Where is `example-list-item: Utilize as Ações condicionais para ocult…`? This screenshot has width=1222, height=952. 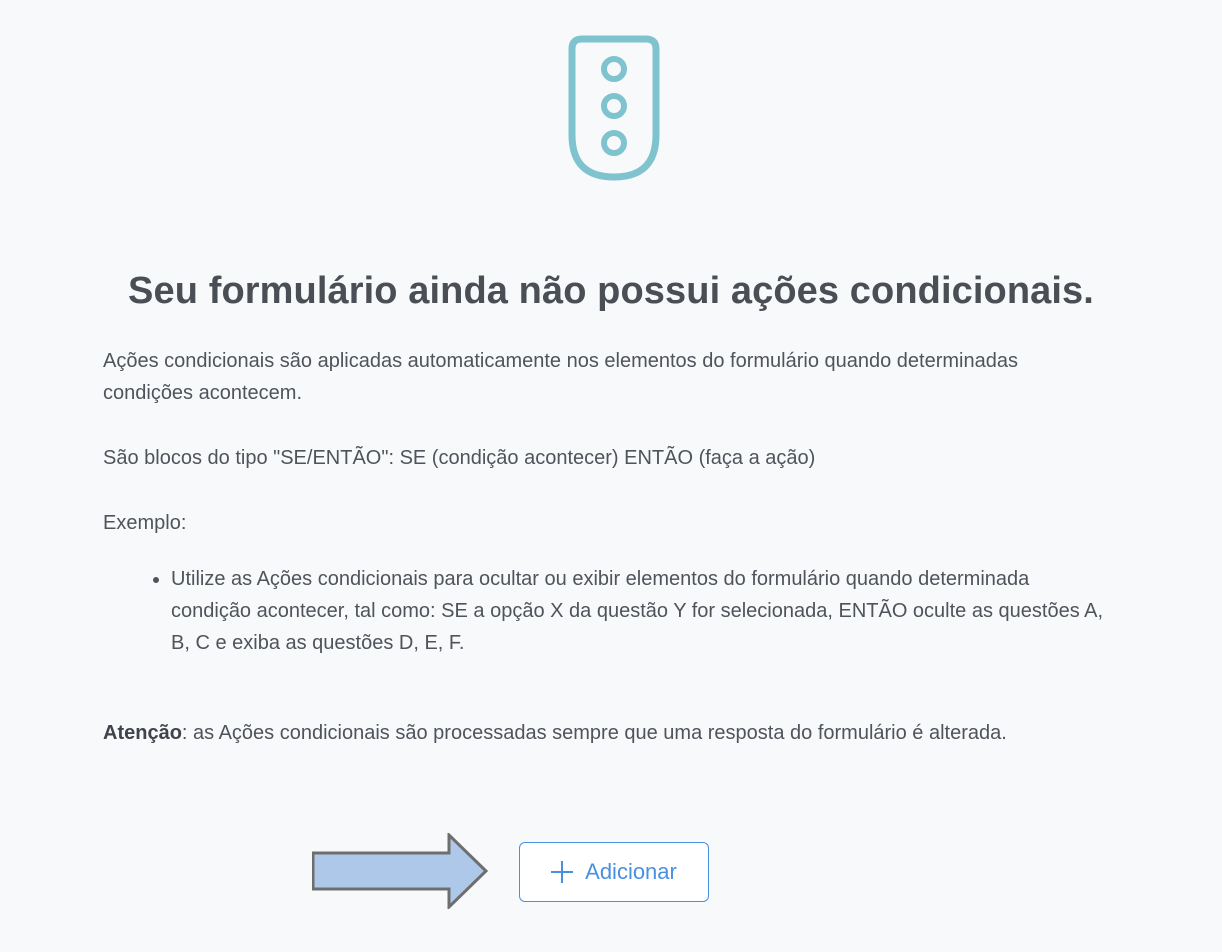
example-list-item: Utilize as Ações condicionais para ocult… is located at coordinates (642, 611).